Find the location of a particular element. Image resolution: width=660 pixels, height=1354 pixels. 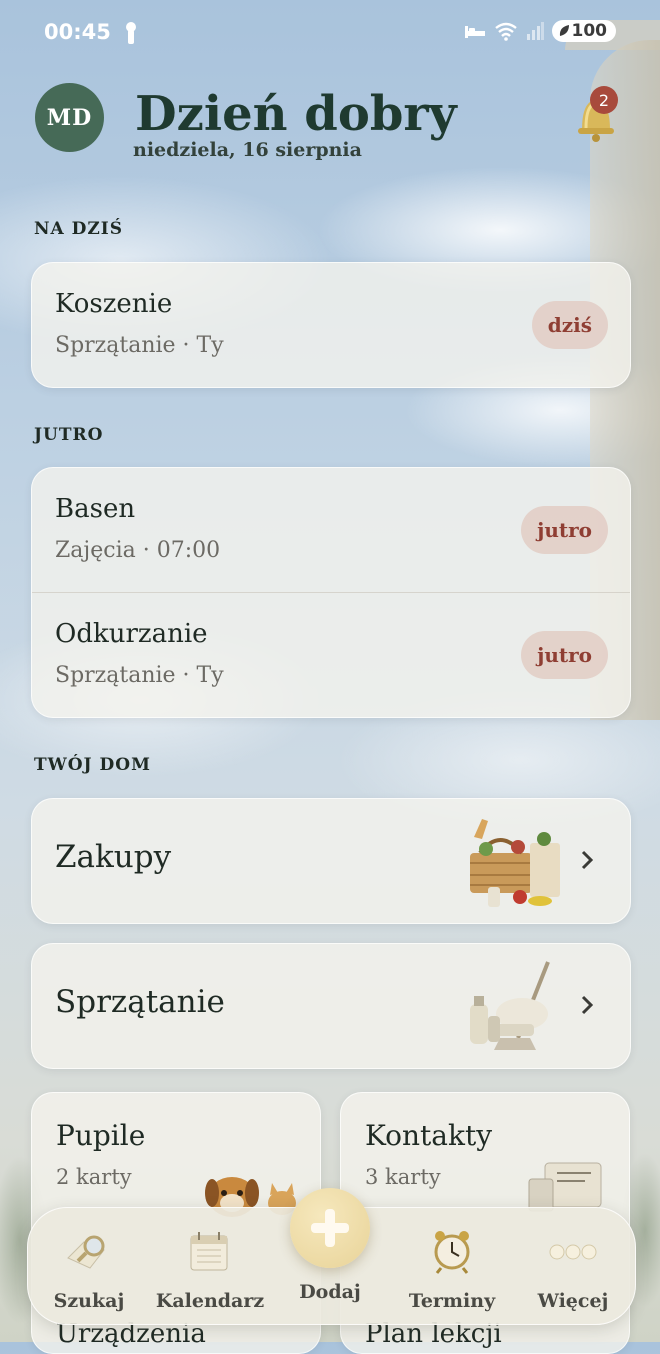

add-button is located at coordinates (330, 1228).